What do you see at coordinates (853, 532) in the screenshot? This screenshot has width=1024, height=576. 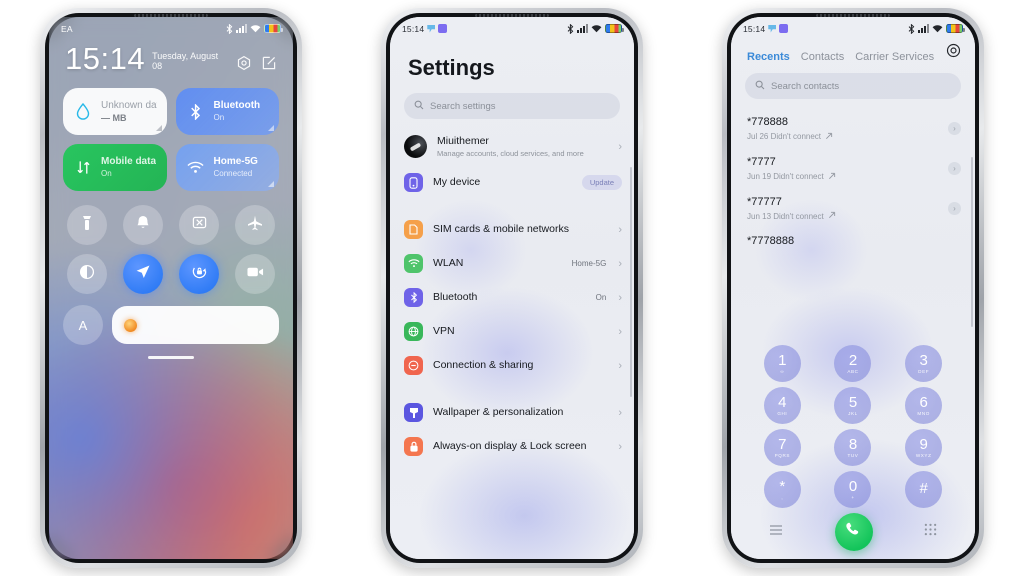 I see `call-button` at bounding box center [853, 532].